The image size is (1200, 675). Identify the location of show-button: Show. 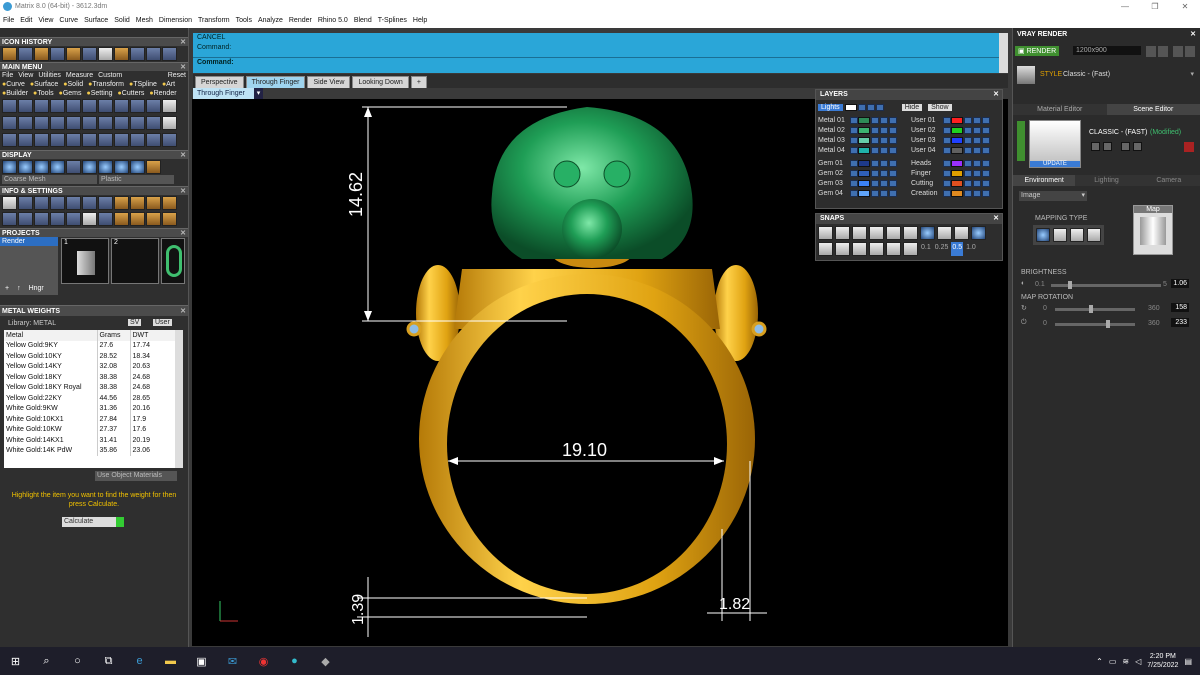
(940, 107).